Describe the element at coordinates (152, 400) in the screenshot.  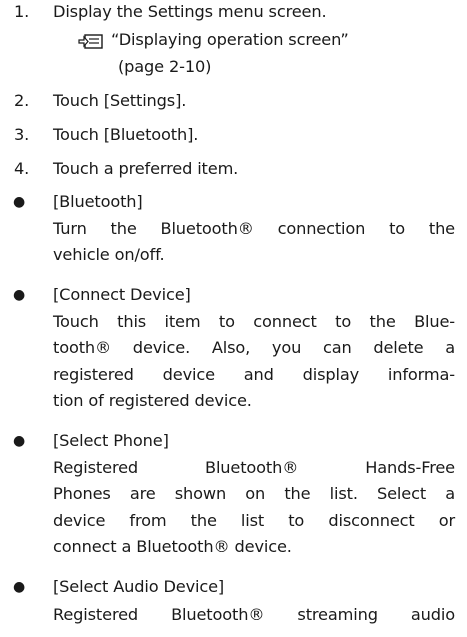
I see `item-desc-line: tion of registered device.` at that location.